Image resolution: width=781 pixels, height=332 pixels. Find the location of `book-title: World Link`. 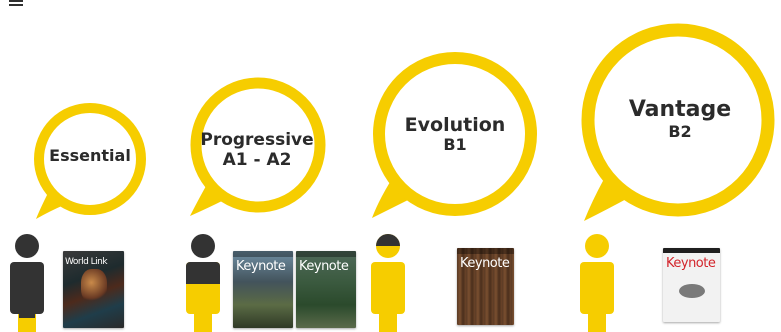

book-title: World Link is located at coordinates (86, 262).